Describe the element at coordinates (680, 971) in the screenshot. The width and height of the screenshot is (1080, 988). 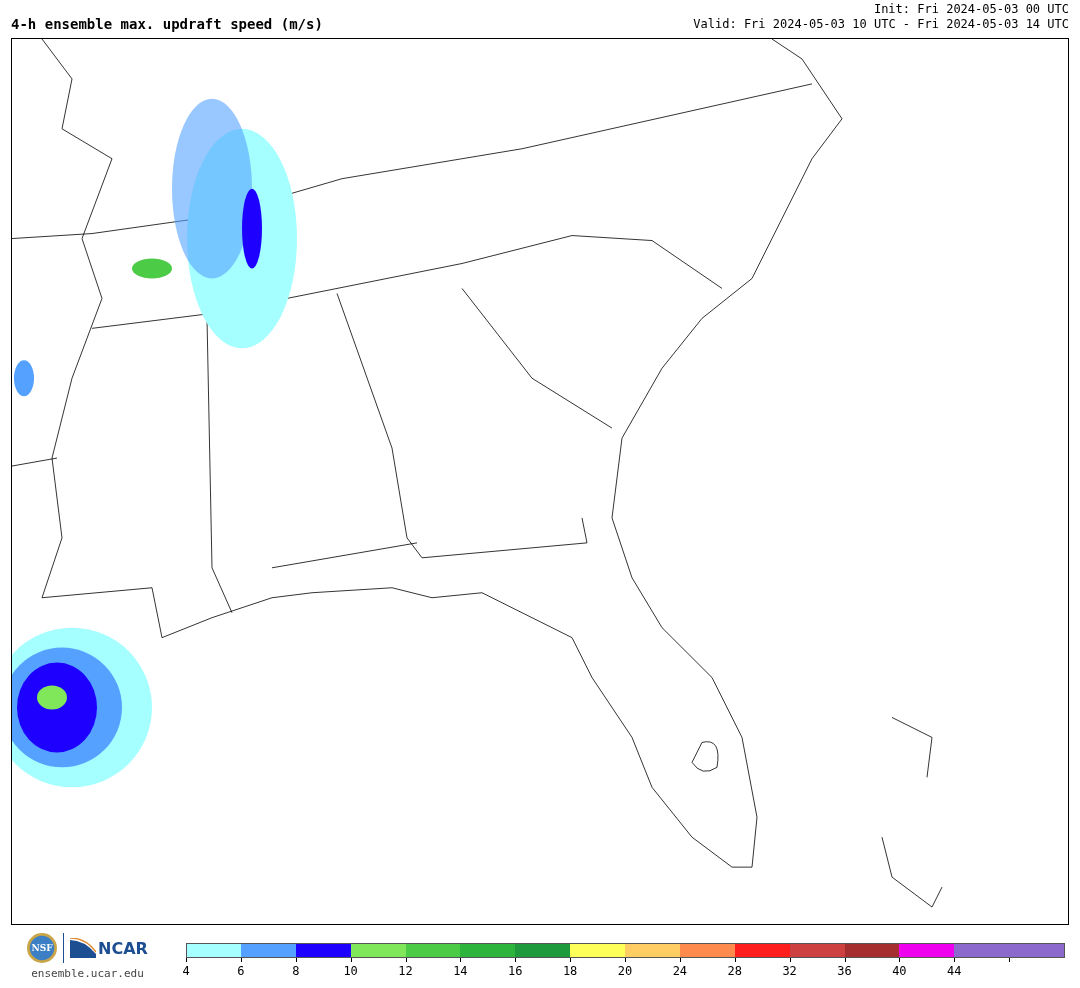
I see `tick-label: 24` at that location.